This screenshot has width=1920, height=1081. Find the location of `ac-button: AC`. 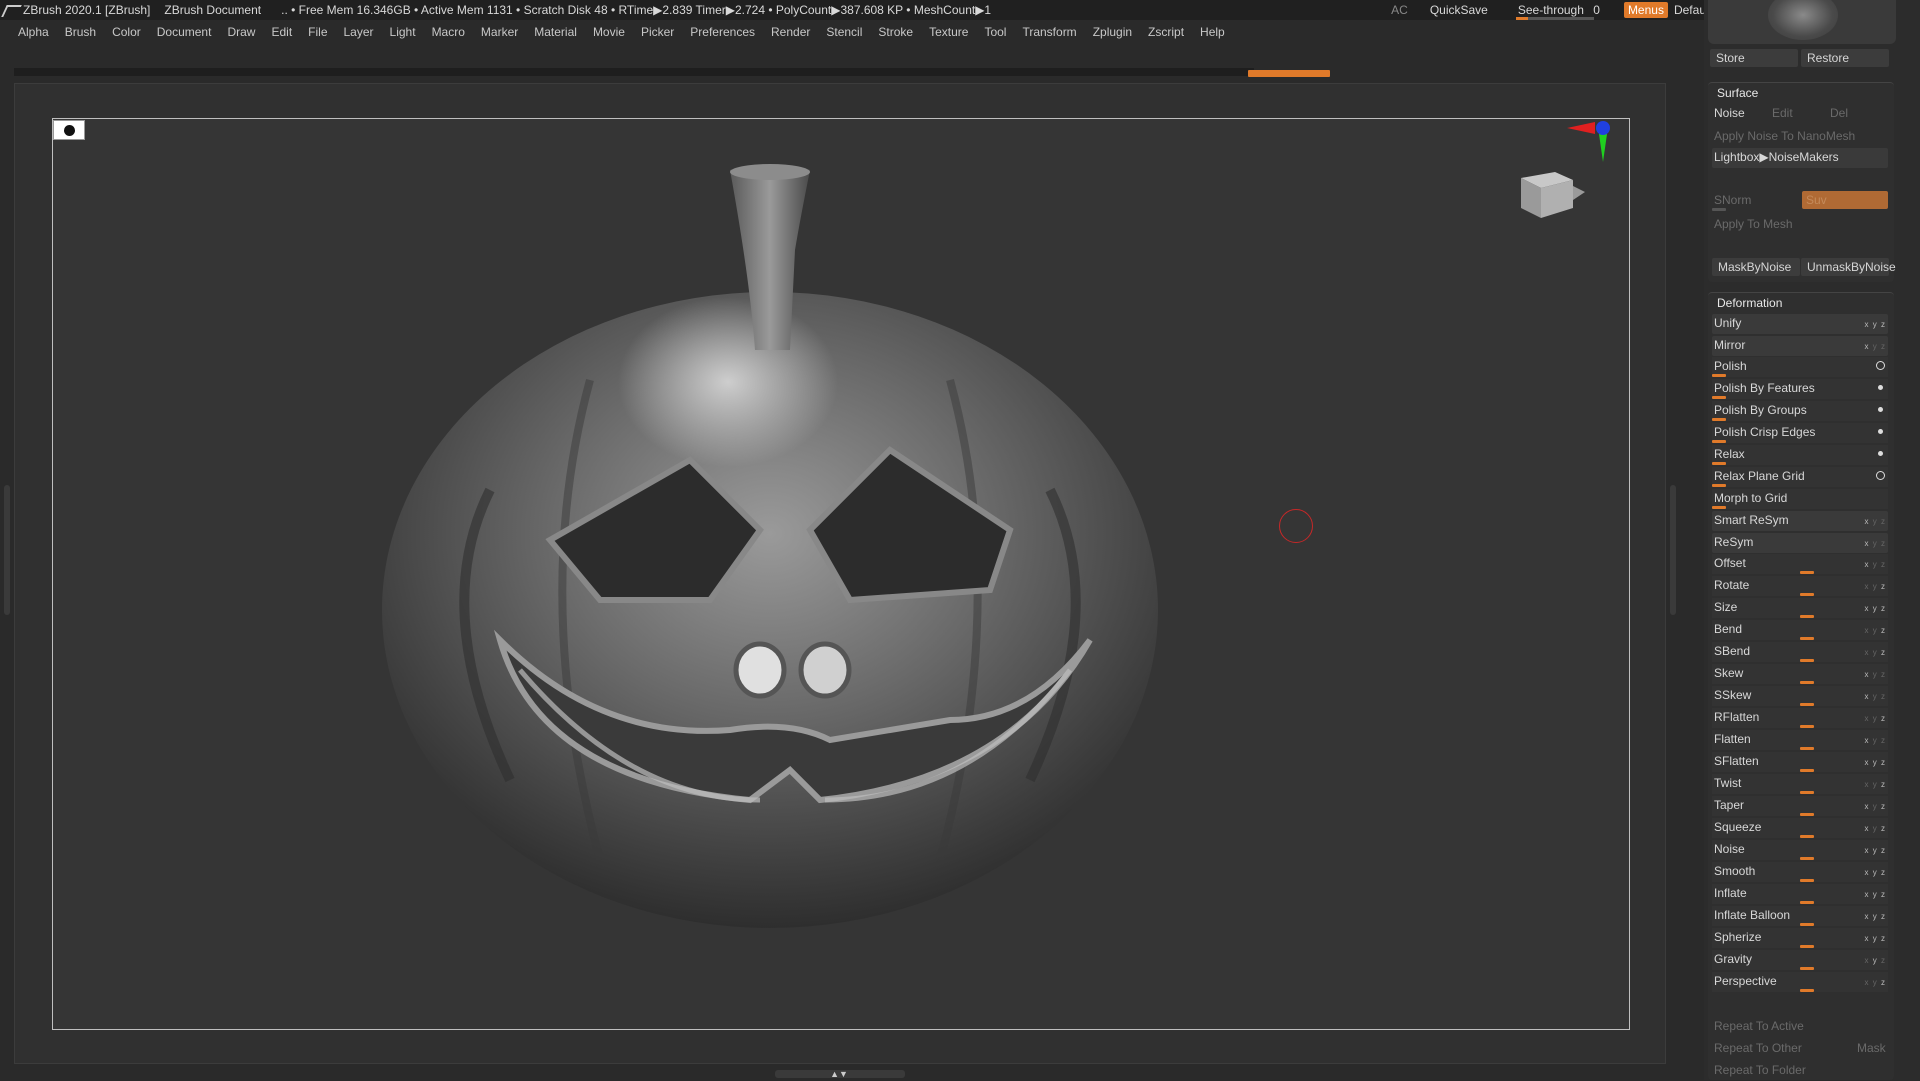

ac-button: AC is located at coordinates (1399, 10).